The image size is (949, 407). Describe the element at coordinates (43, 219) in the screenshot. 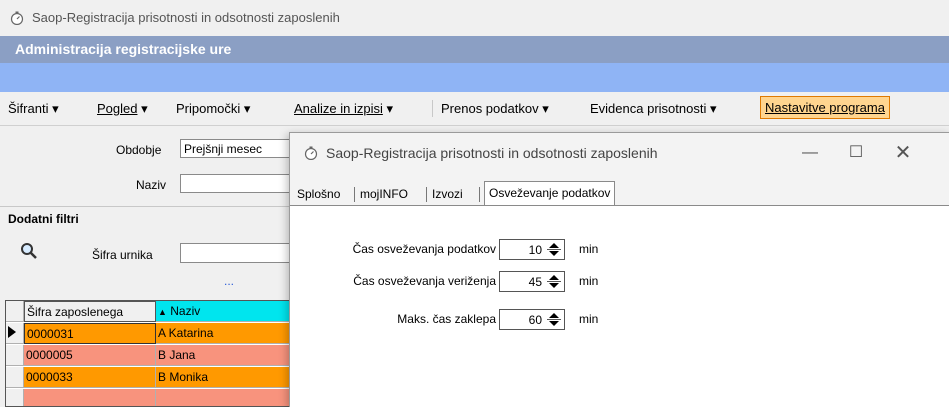

I see `extra-filters-title: Dodatni filtri` at that location.